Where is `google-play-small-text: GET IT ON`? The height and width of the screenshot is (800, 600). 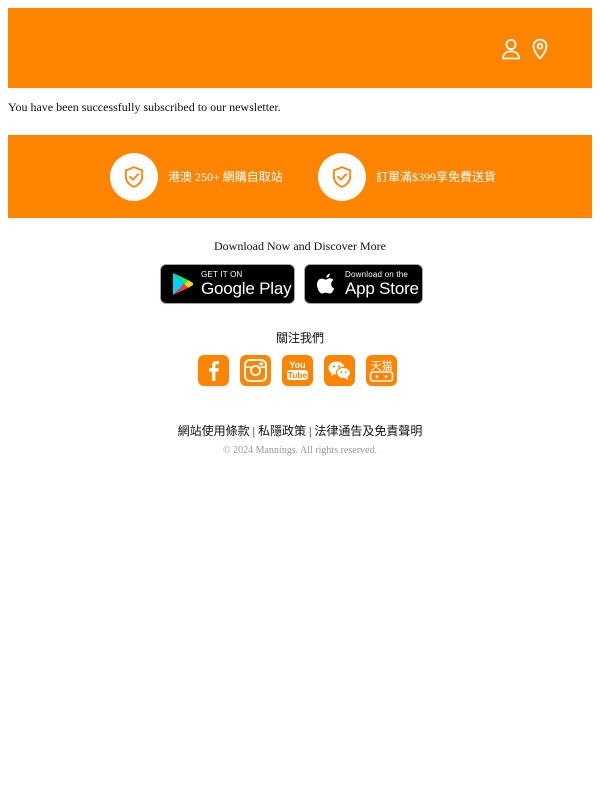 google-play-small-text: GET IT ON is located at coordinates (222, 274).